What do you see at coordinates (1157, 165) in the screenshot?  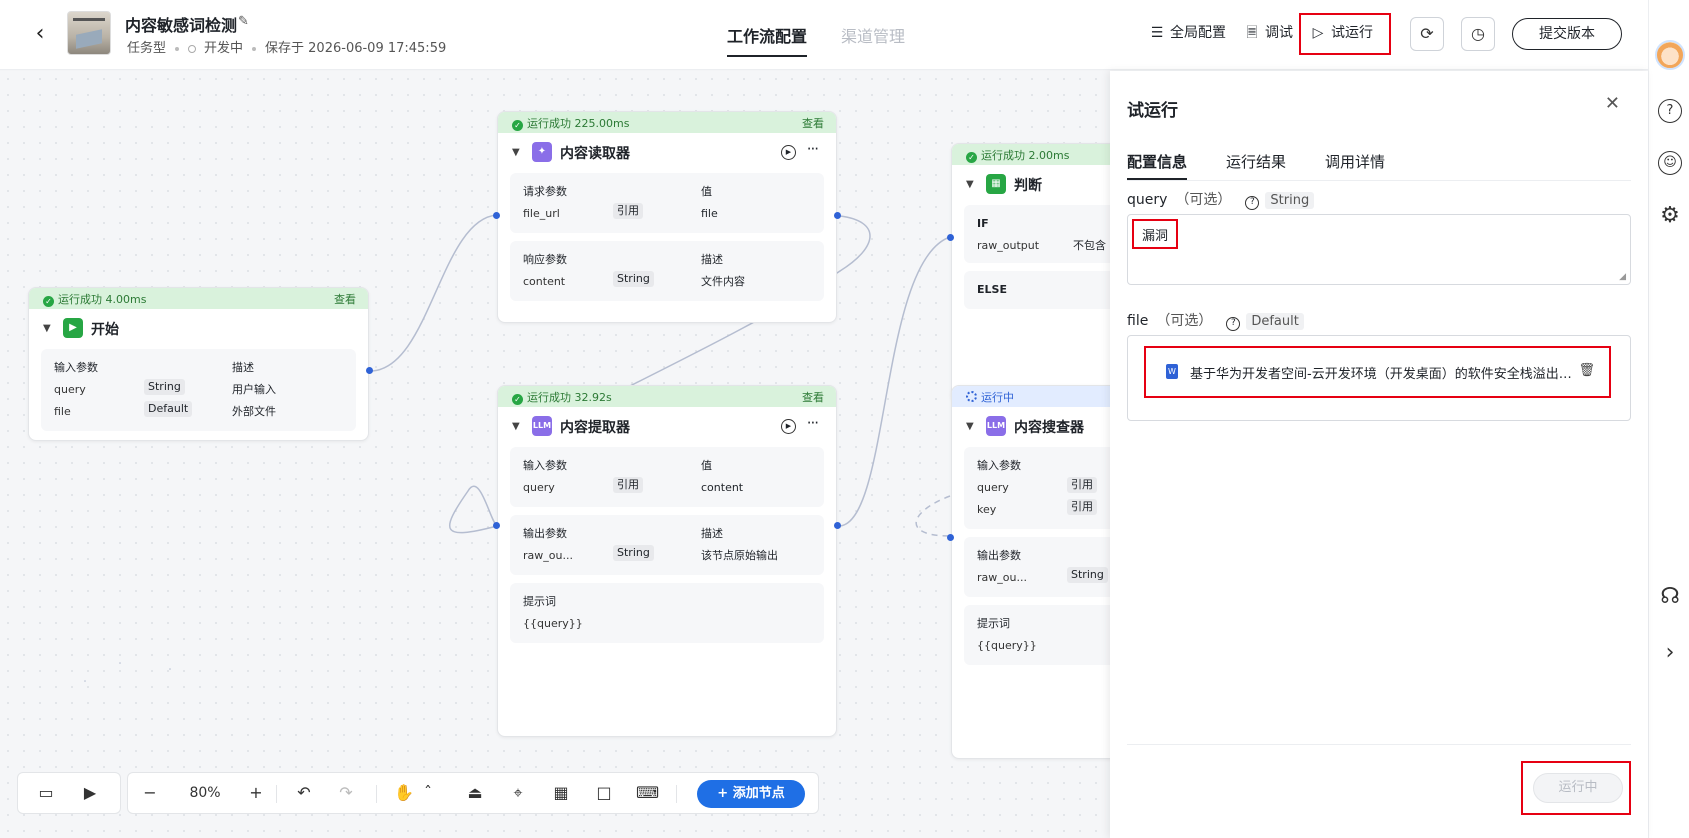 I see `tab-config-info: 配置信息` at bounding box center [1157, 165].